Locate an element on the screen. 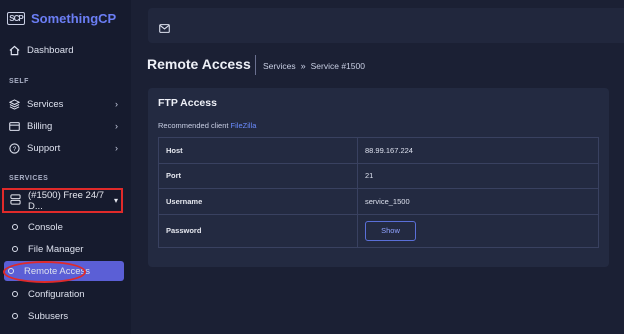 The image size is (624, 334). chevron-down-icon: ▾ is located at coordinates (115, 200).